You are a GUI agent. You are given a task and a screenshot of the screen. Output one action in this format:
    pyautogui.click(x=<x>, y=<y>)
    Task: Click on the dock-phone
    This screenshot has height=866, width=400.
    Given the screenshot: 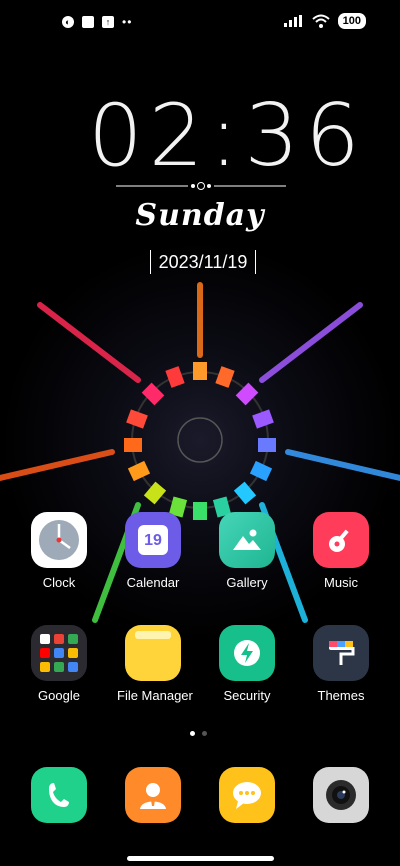 What is the action you would take?
    pyautogui.click(x=59, y=795)
    